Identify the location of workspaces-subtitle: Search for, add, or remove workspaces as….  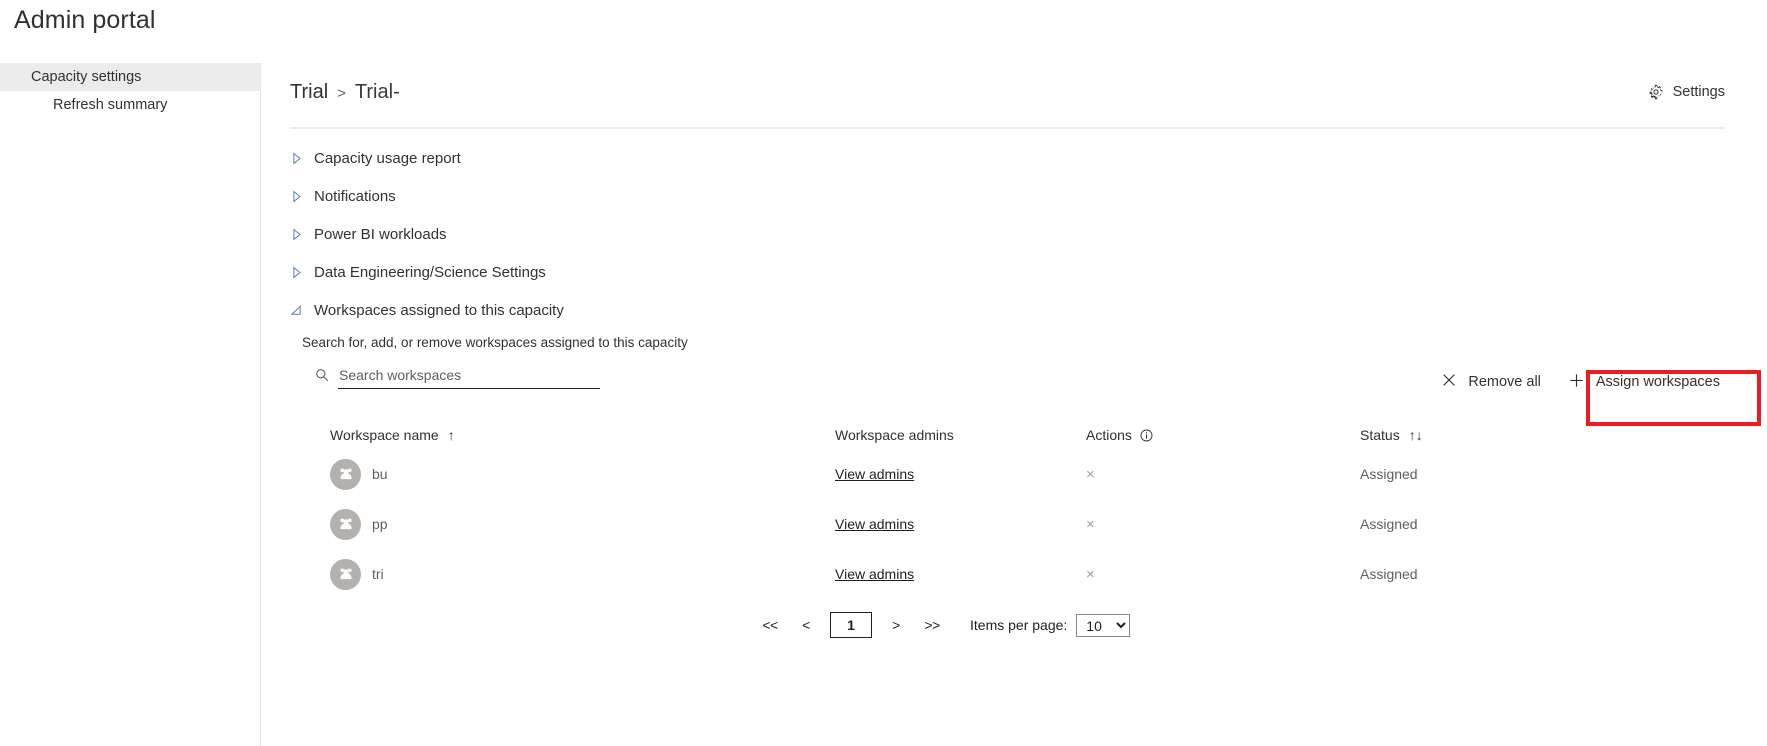
(495, 342).